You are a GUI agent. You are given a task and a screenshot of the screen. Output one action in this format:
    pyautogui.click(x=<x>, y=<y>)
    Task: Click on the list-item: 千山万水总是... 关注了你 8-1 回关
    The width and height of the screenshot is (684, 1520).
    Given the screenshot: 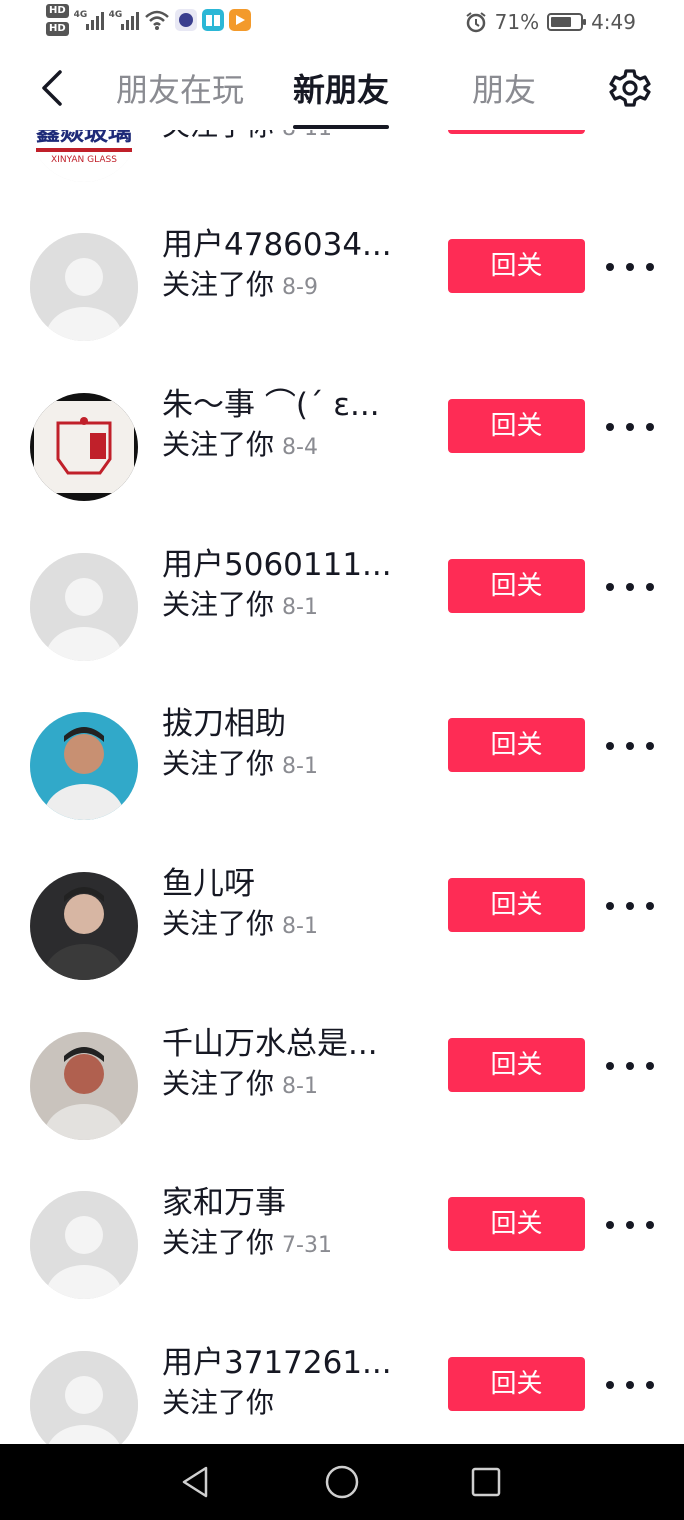 What is the action you would take?
    pyautogui.click(x=342, y=1119)
    